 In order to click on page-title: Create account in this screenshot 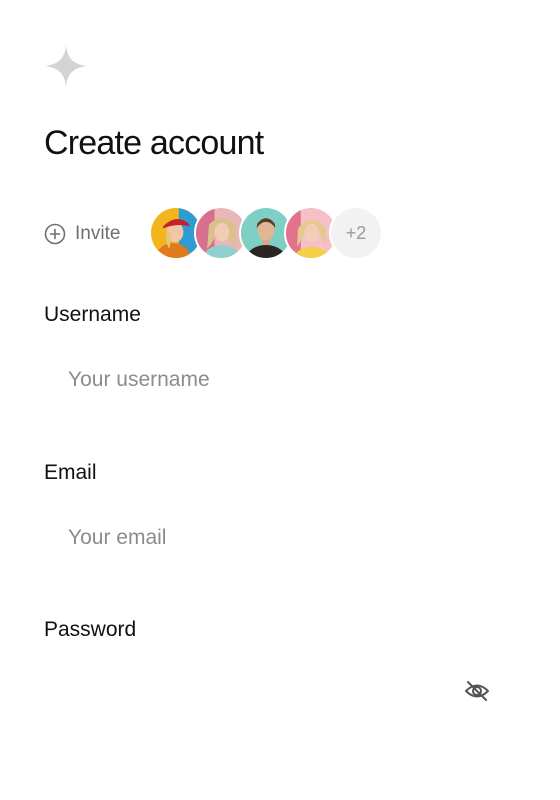, I will do `click(154, 143)`.